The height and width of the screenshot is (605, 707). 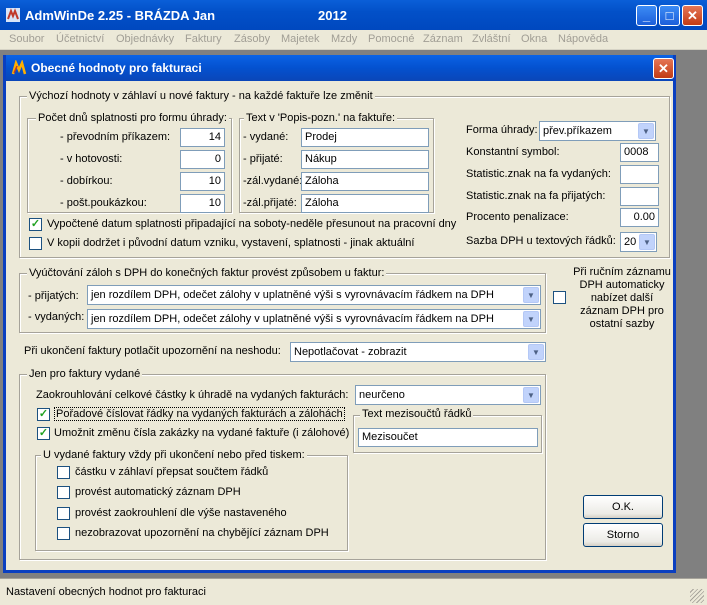 What do you see at coordinates (203, 39) in the screenshot?
I see `menu-faktury: Faktury` at bounding box center [203, 39].